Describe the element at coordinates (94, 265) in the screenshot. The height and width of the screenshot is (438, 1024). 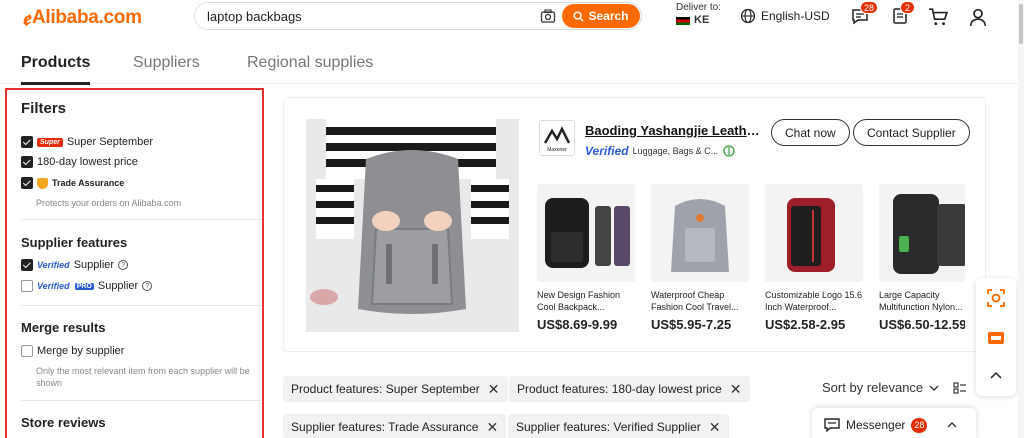
I see `filter-verified-label: Supplier` at that location.